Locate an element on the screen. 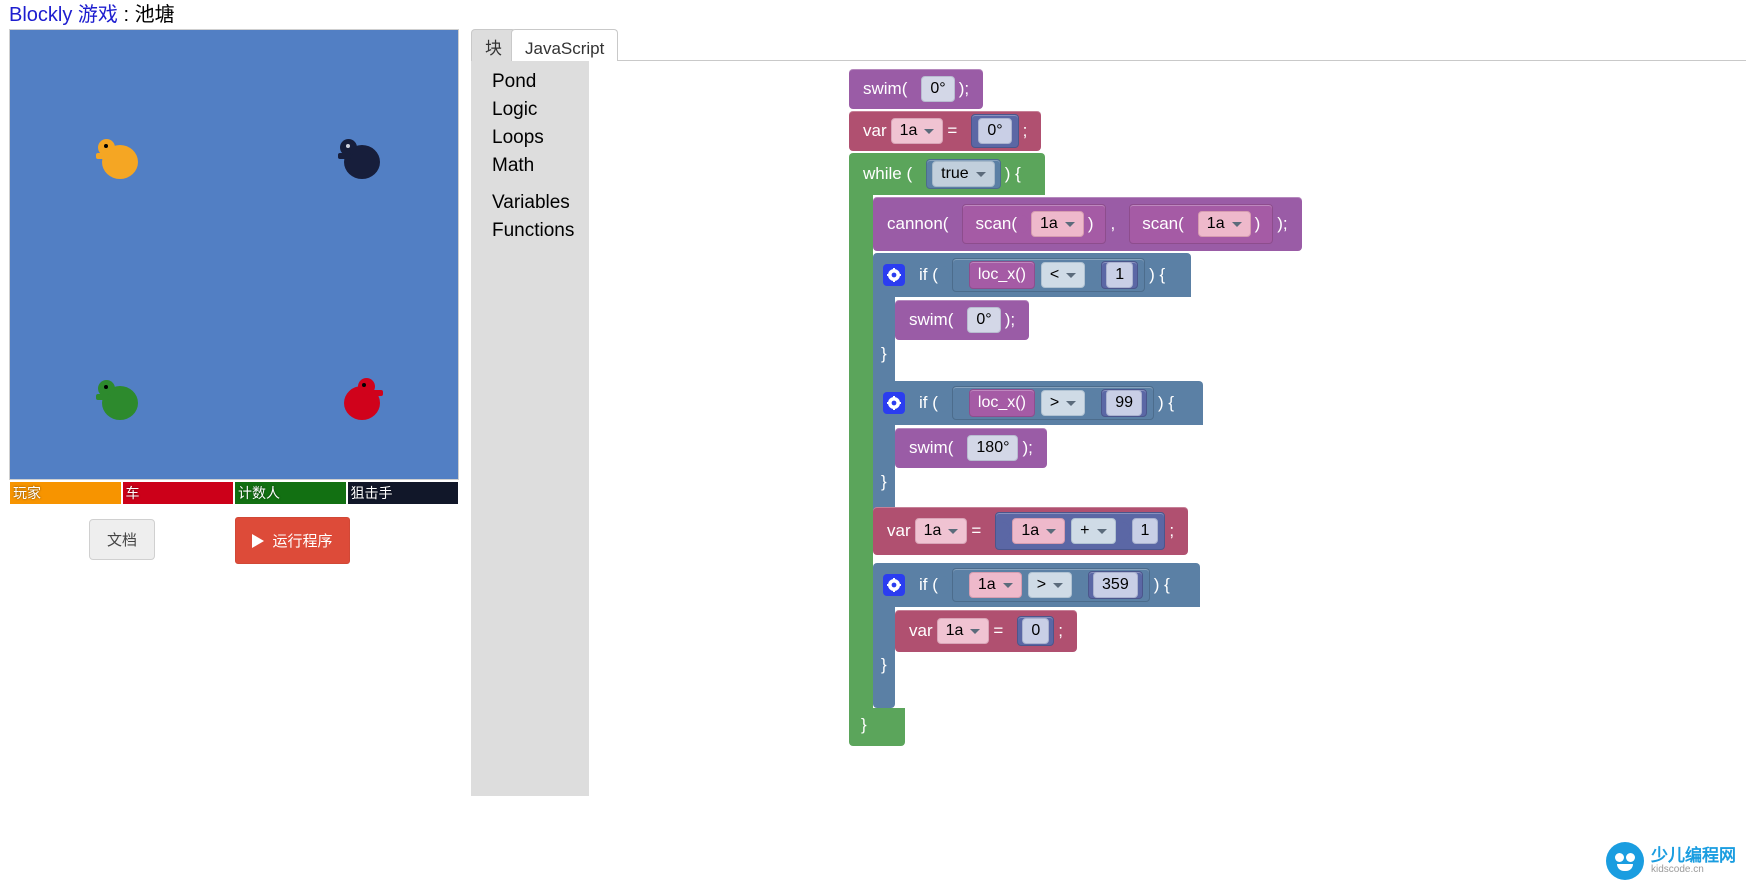 The width and height of the screenshot is (1746, 888). block-if-1: if ( loc_x() < 1) { is located at coordinates (1032, 275).